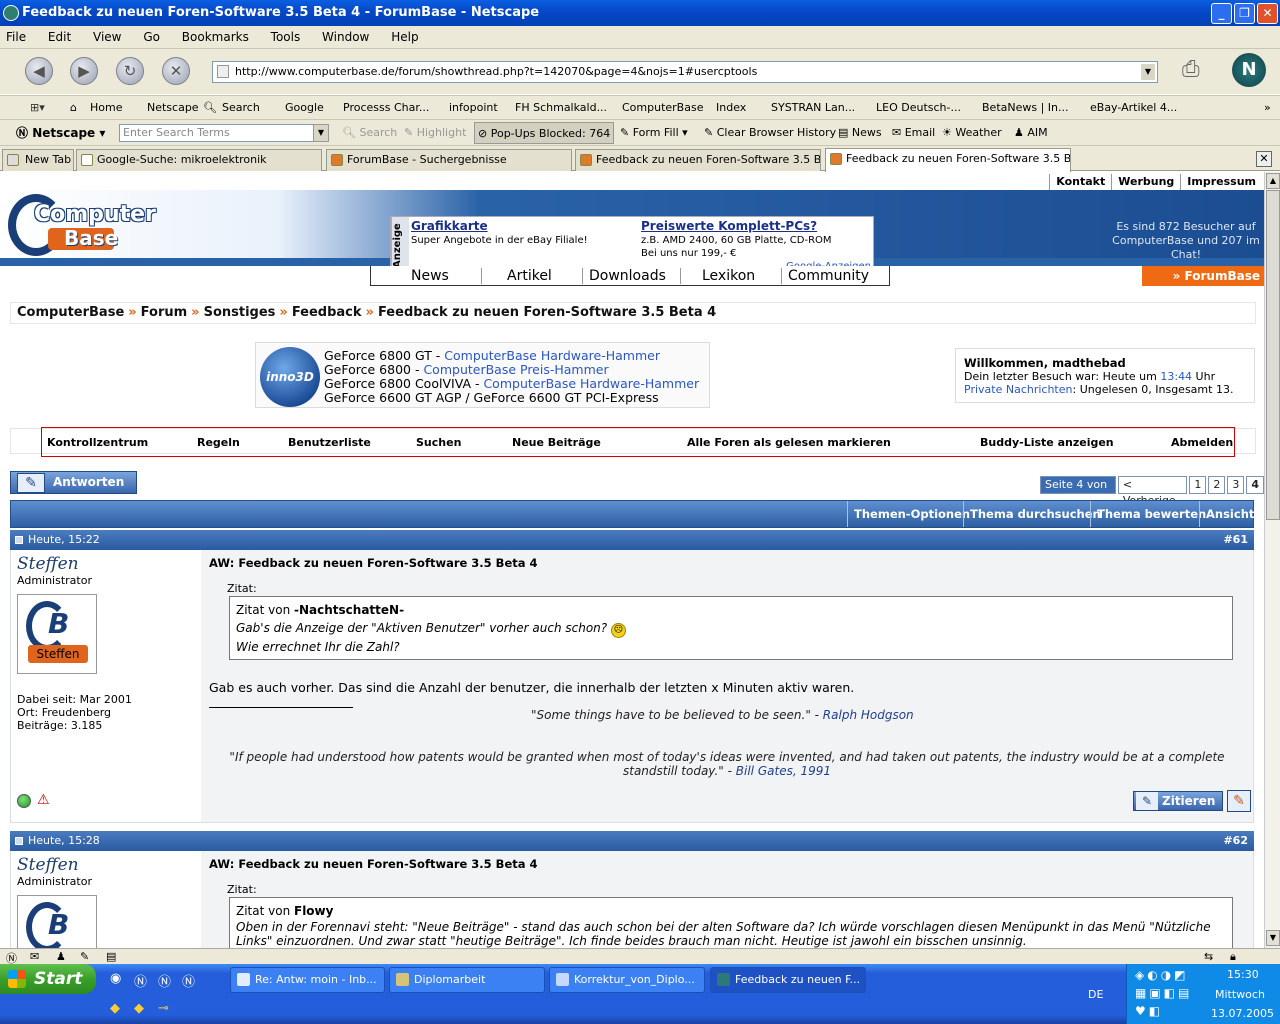 This screenshot has width=1280, height=1024. Describe the element at coordinates (1145, 182) in the screenshot. I see `werbung-link: Werbung` at that location.